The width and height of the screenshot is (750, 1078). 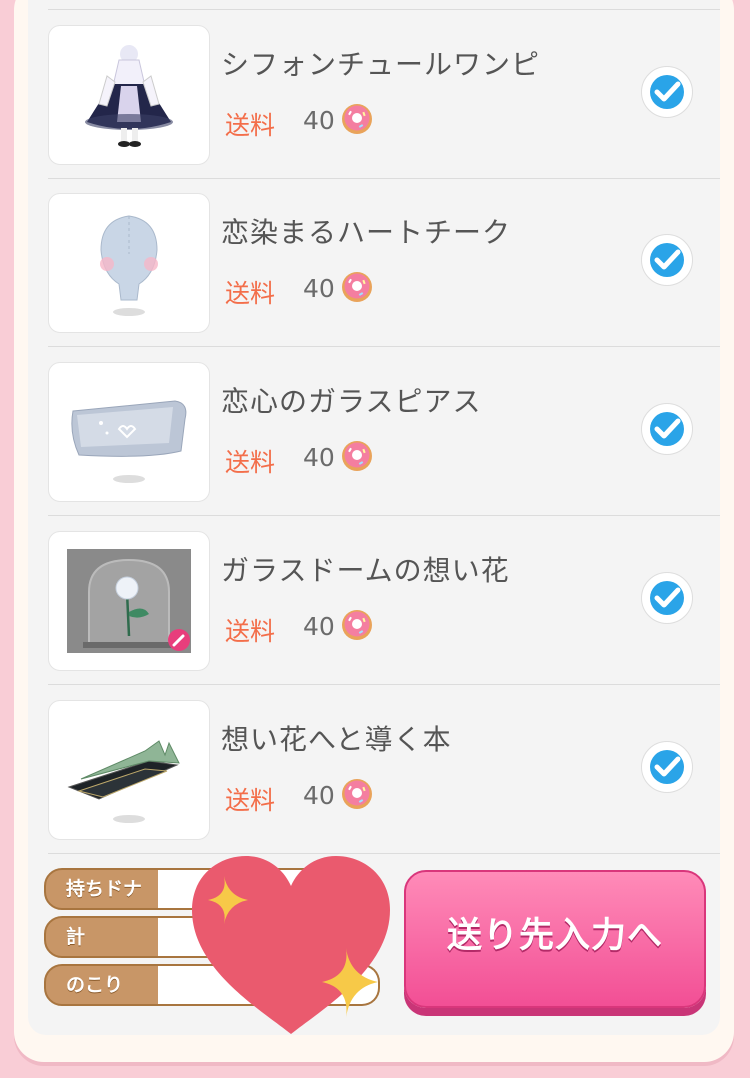 What do you see at coordinates (129, 265) in the screenshot?
I see `face-cheek-icon` at bounding box center [129, 265].